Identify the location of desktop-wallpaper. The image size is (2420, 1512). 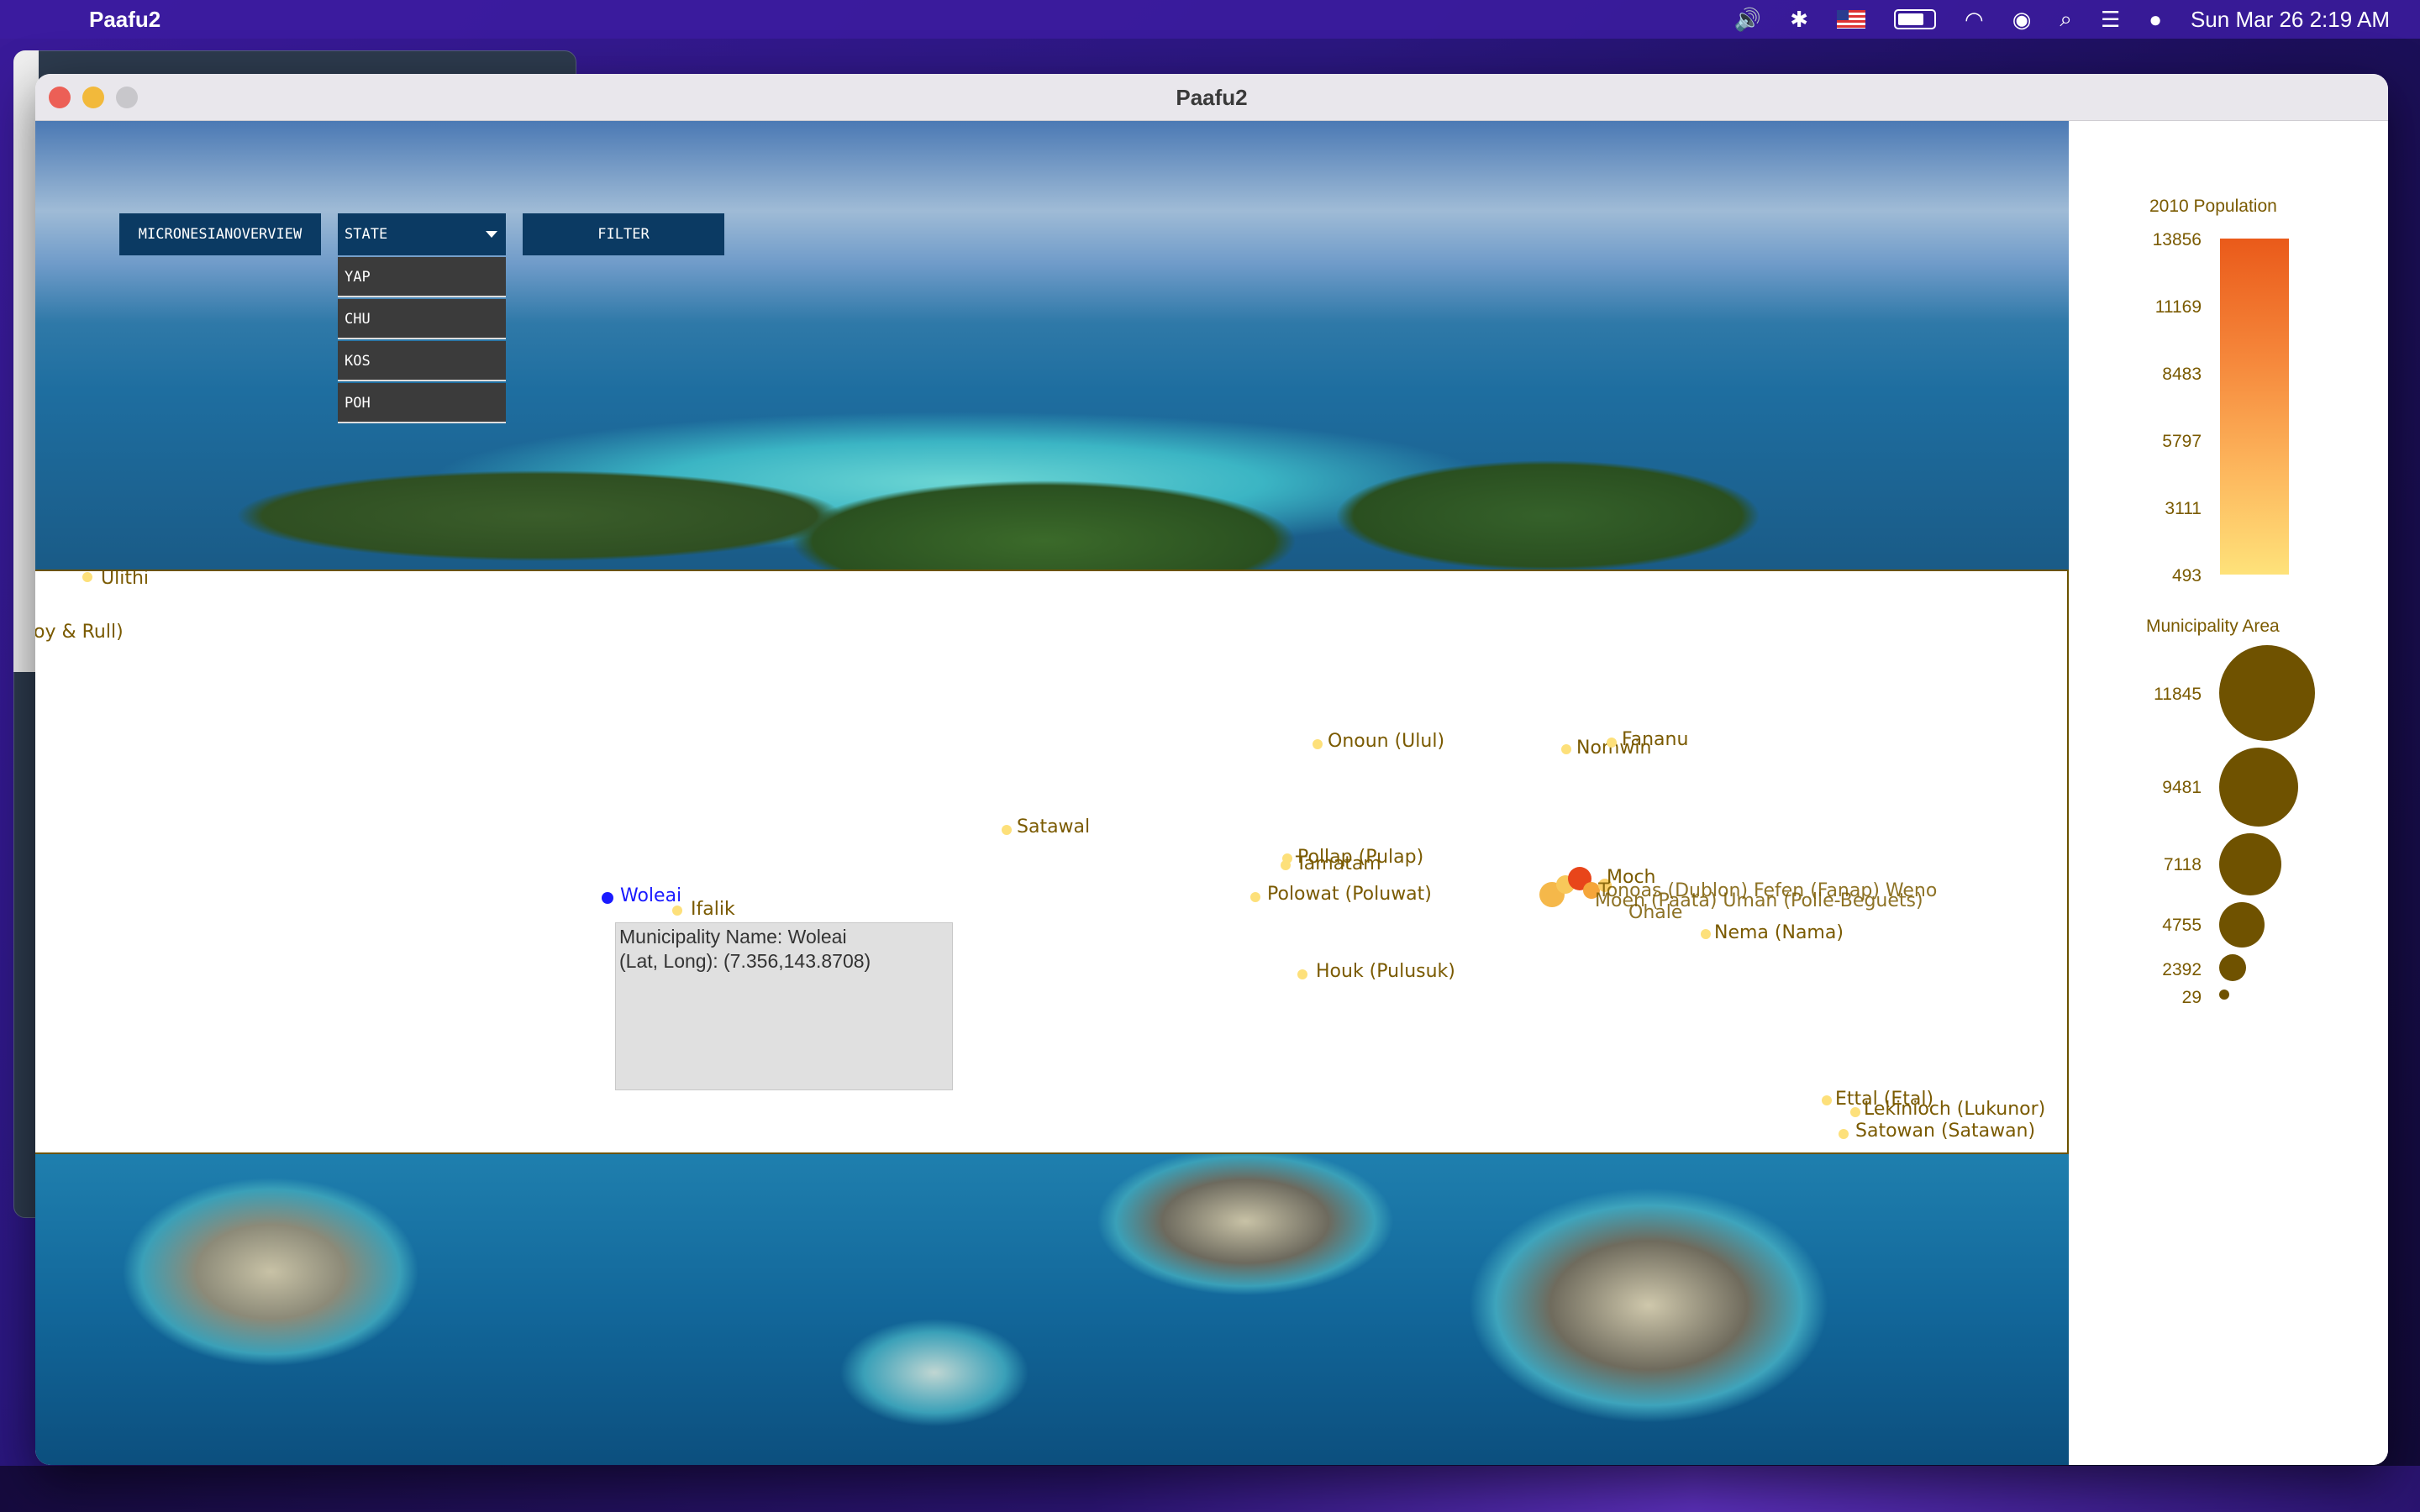
(1210, 1489).